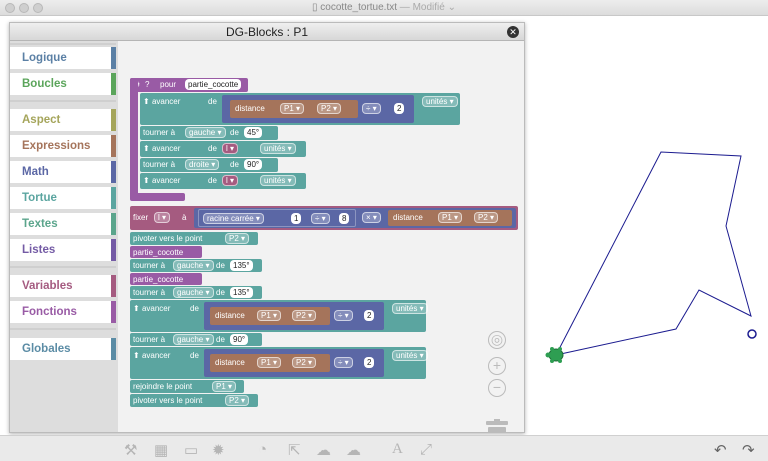  I want to click on arrows-icon: ⤢, so click(426, 449).